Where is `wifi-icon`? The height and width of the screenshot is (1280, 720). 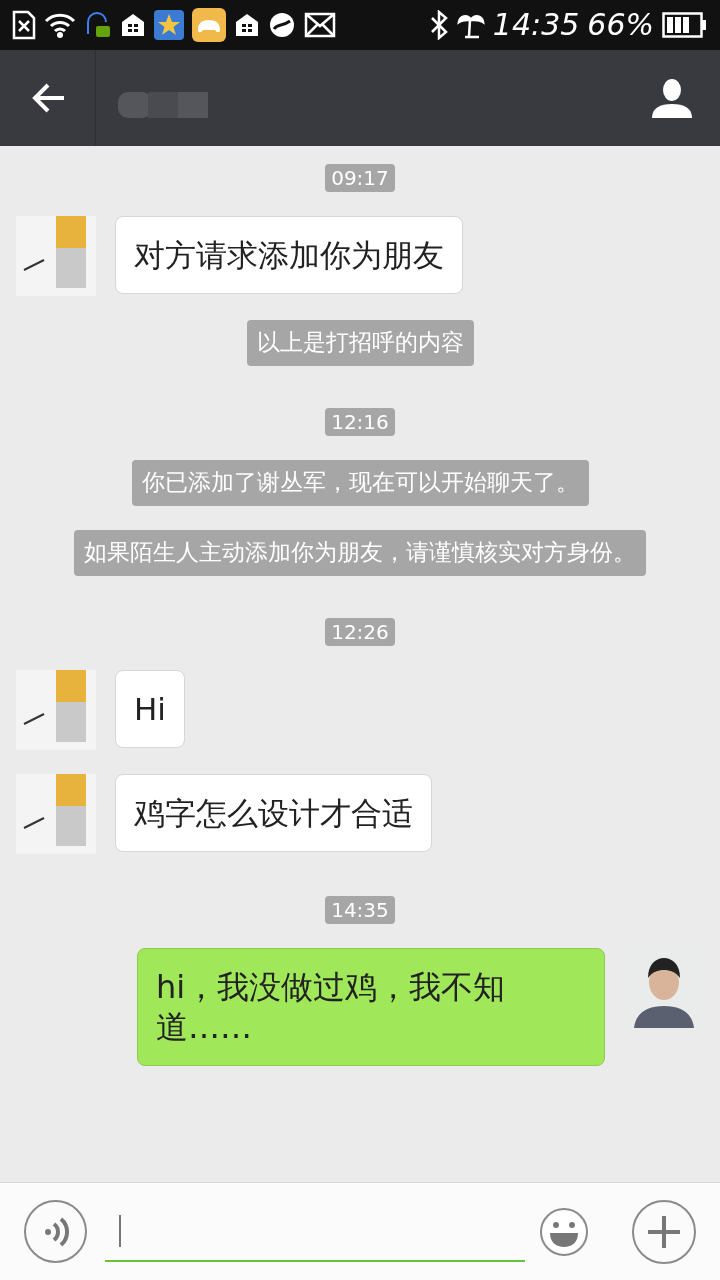 wifi-icon is located at coordinates (60, 25).